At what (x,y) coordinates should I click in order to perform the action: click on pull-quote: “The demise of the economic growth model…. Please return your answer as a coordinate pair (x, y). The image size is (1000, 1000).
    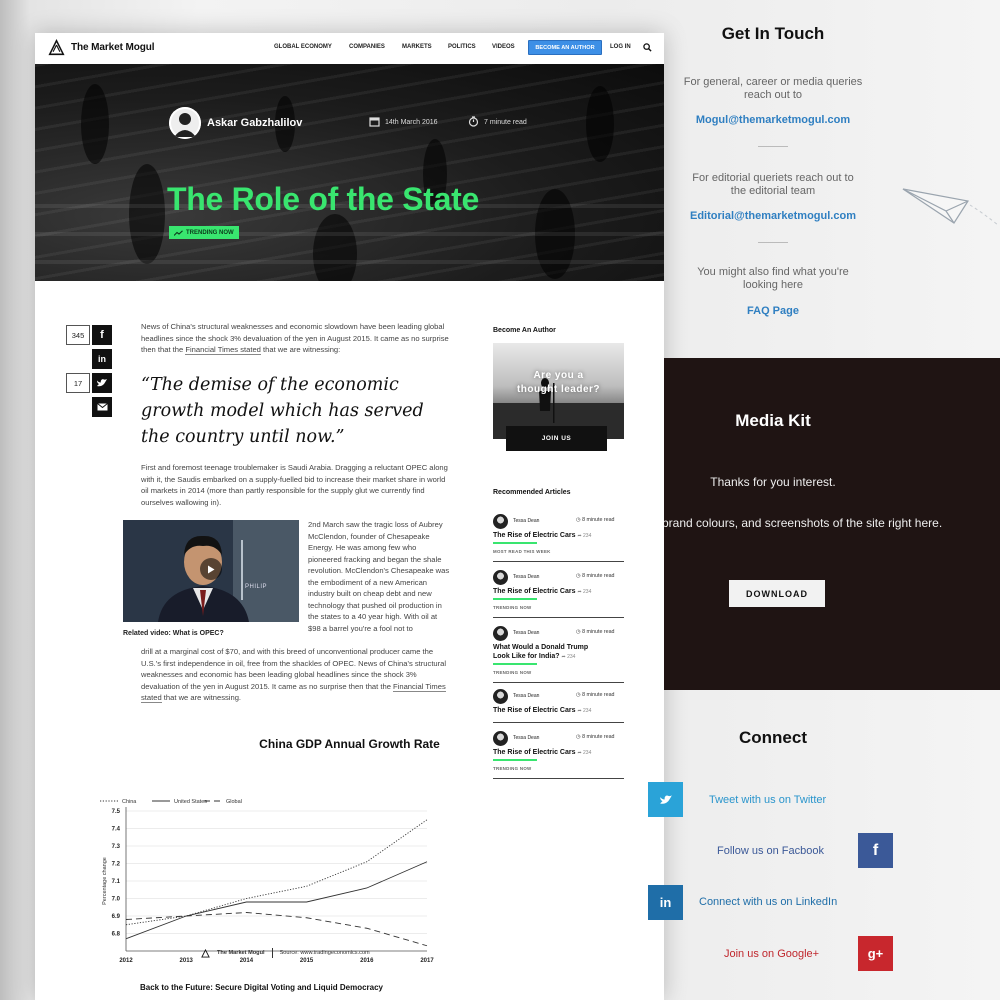
    Looking at the image, I should click on (282, 411).